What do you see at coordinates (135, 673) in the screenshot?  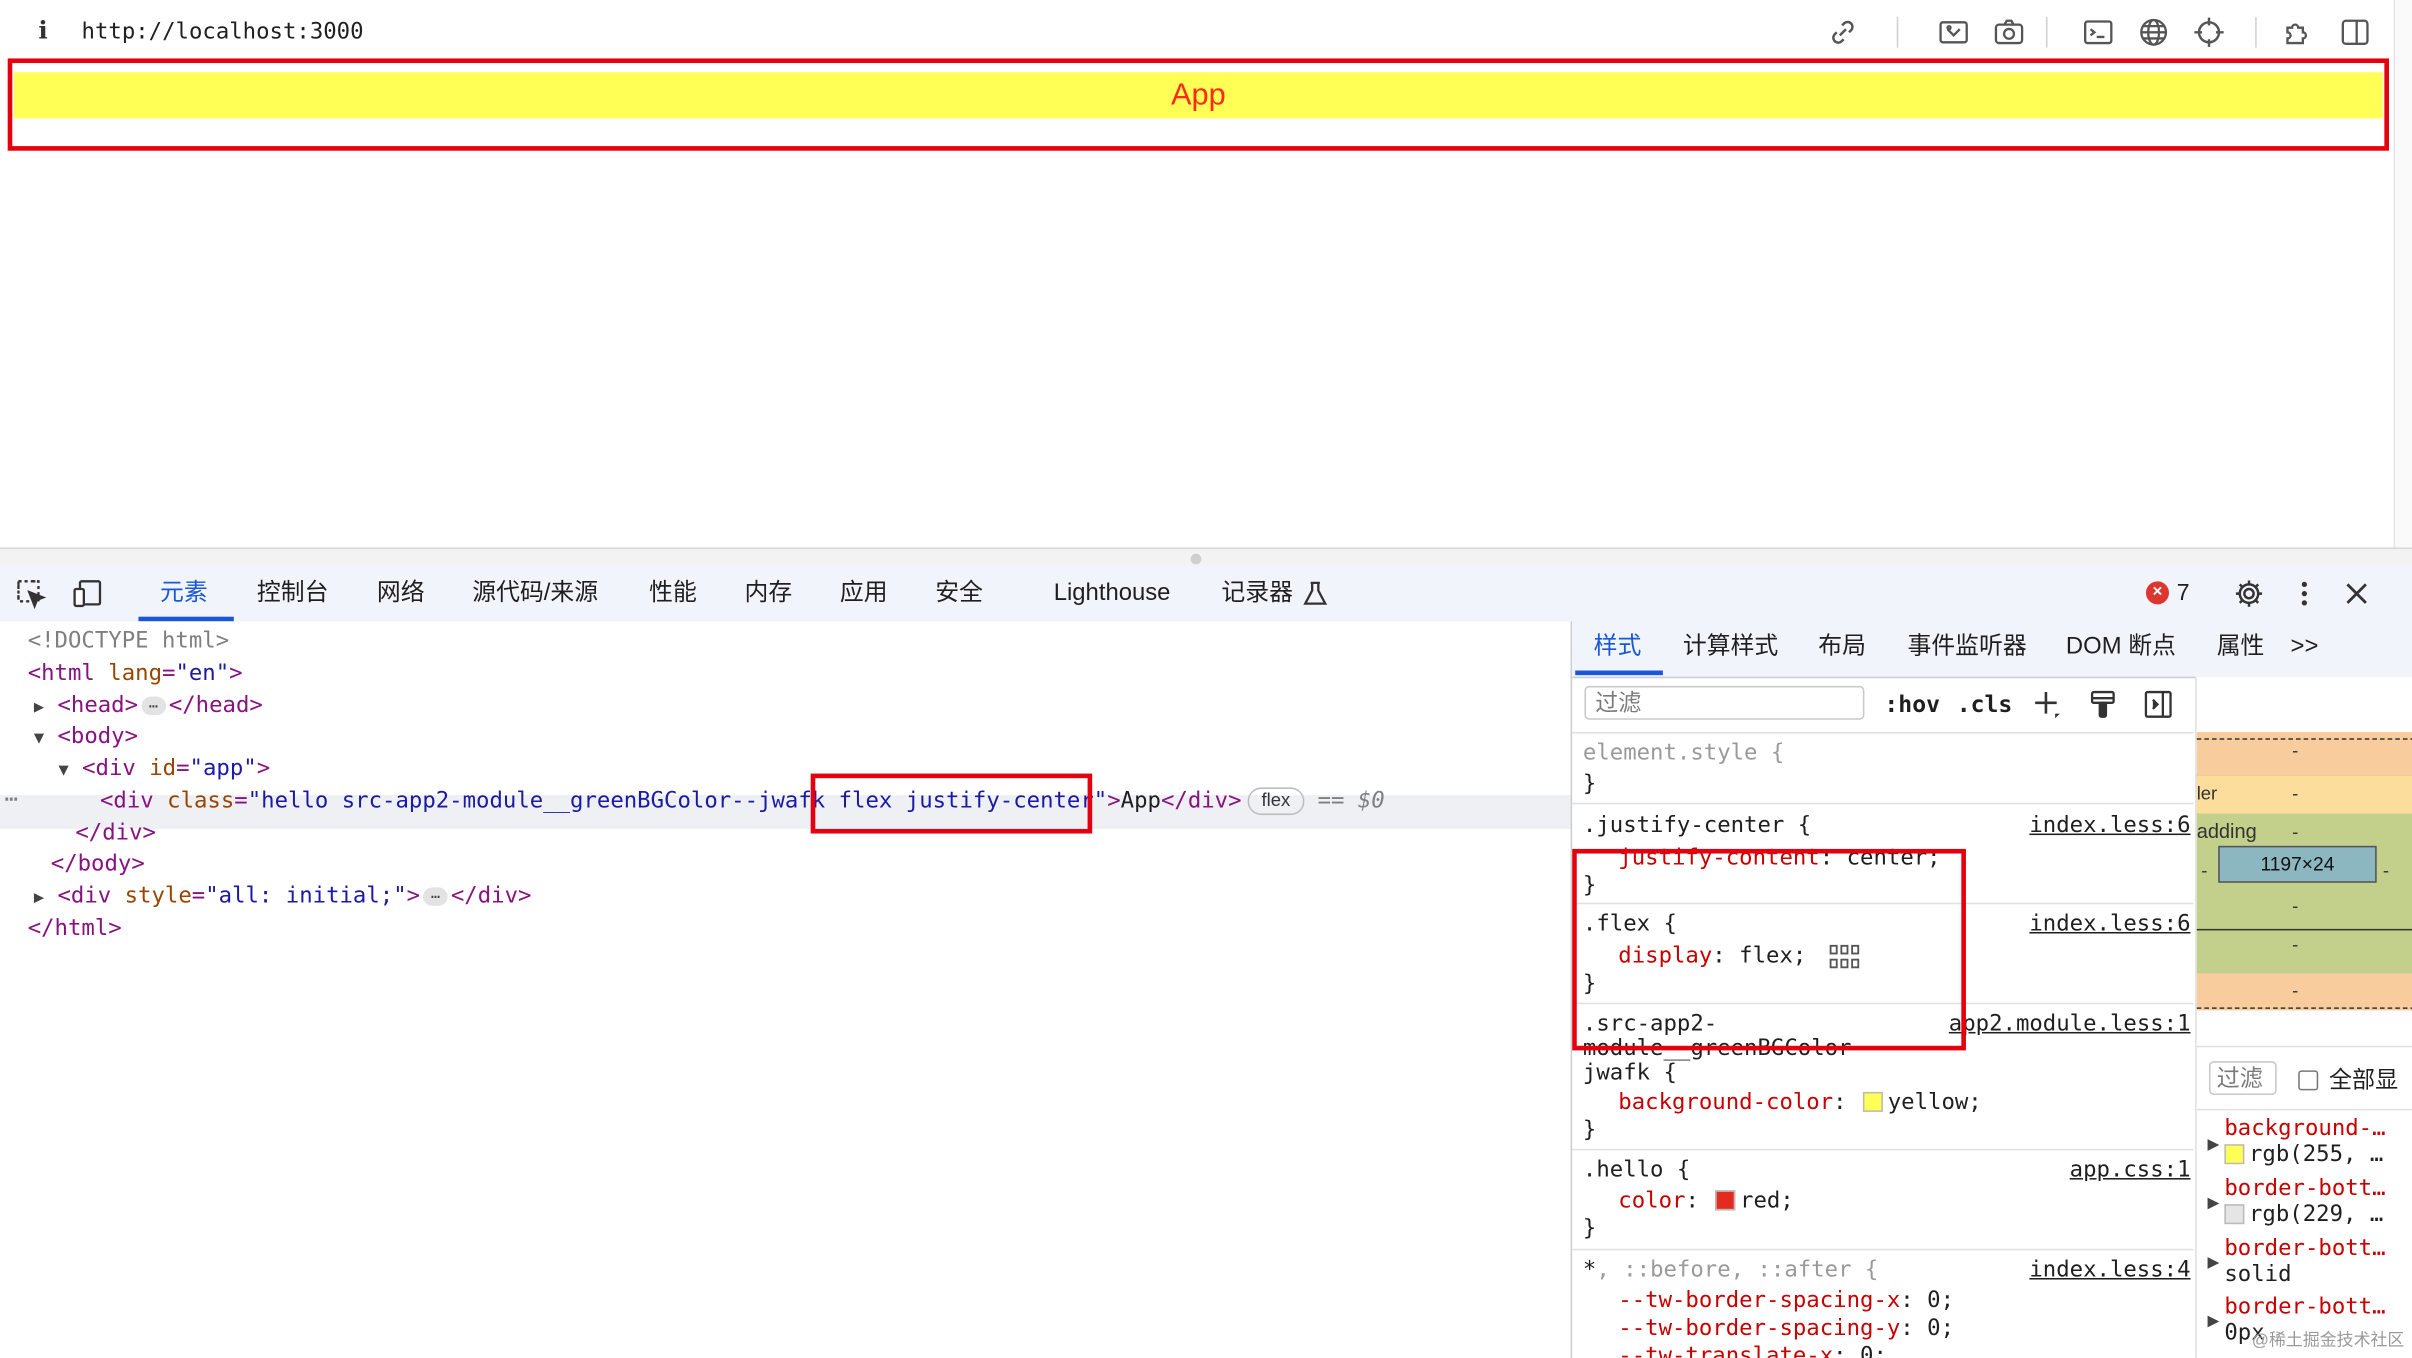 I see `dom-html-open: <html lang="en">` at bounding box center [135, 673].